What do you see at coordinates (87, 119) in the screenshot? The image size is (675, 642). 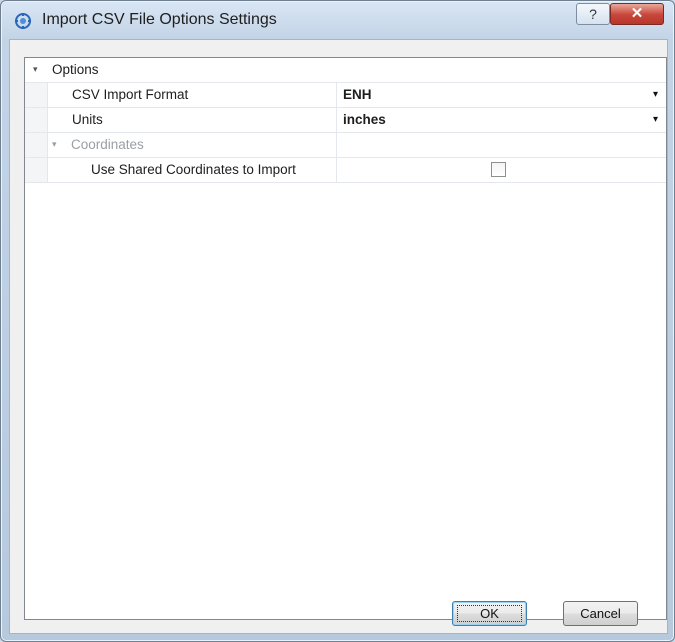 I see `property-label: Units` at bounding box center [87, 119].